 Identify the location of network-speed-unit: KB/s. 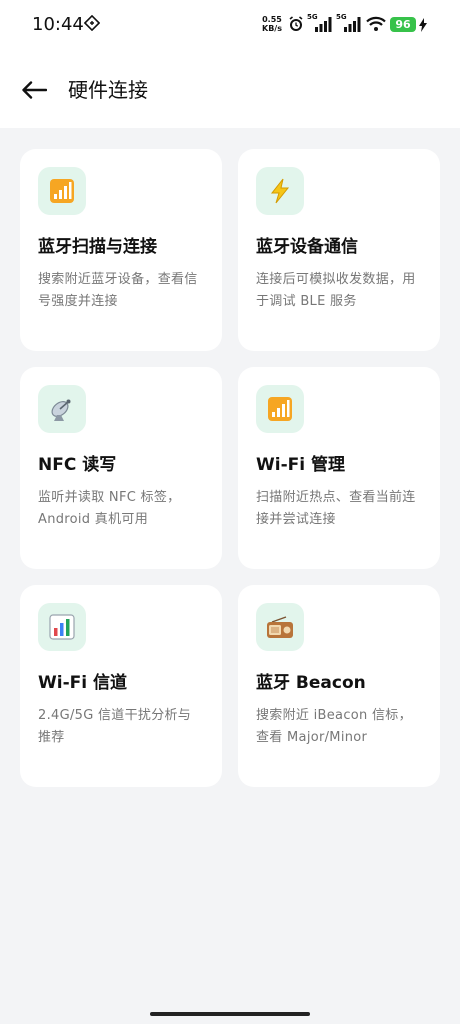
(272, 28).